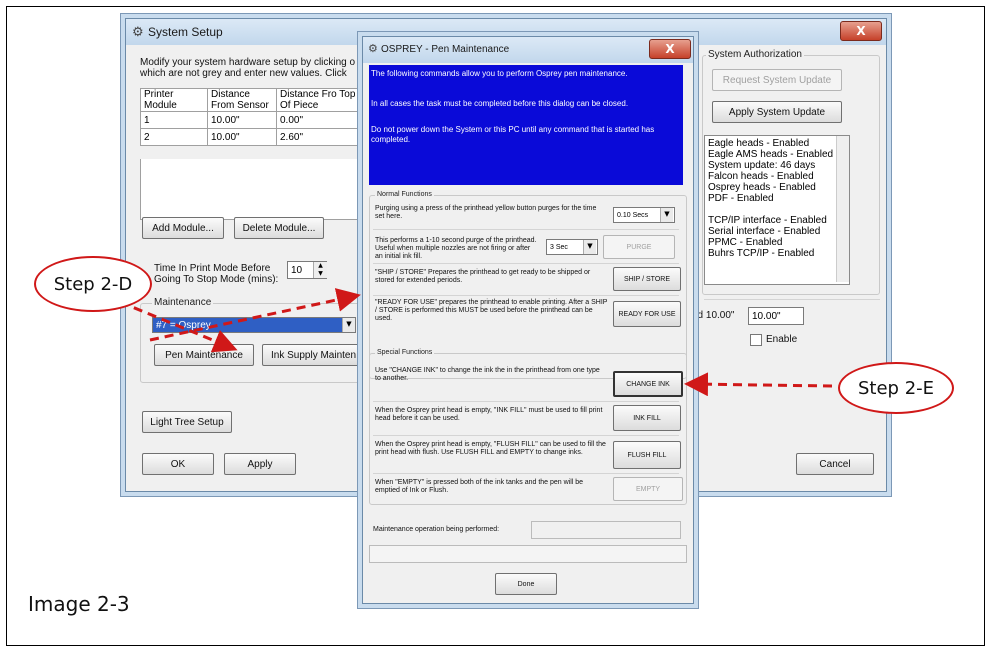  I want to click on step-2-d-callout: Step 2-D, so click(93, 284).